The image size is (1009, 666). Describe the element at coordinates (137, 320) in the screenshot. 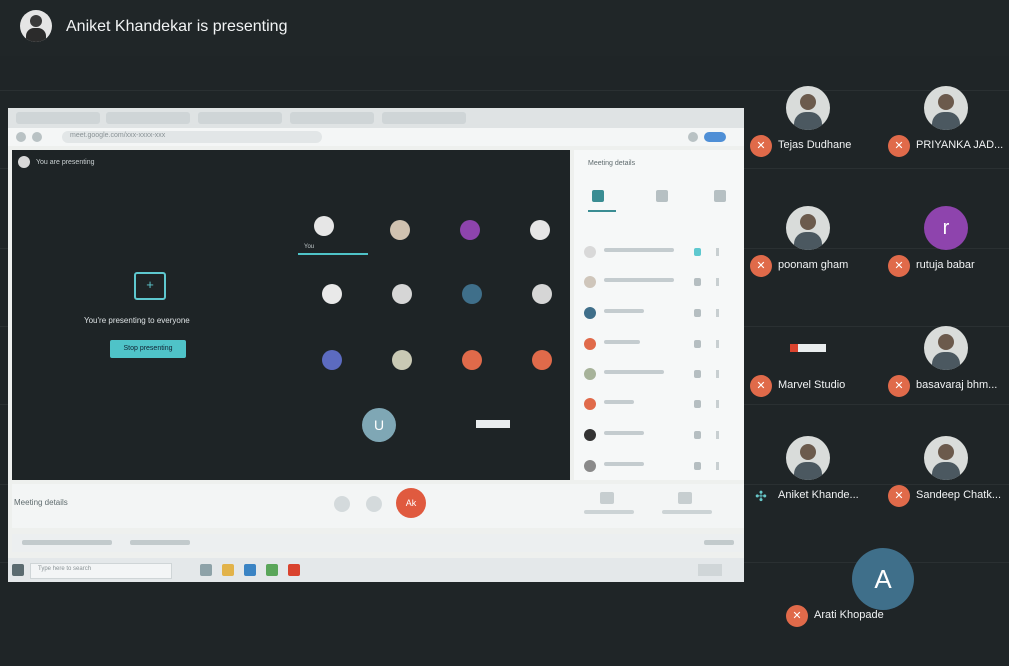

I see `presenting-message: You're presenting to everyone` at that location.